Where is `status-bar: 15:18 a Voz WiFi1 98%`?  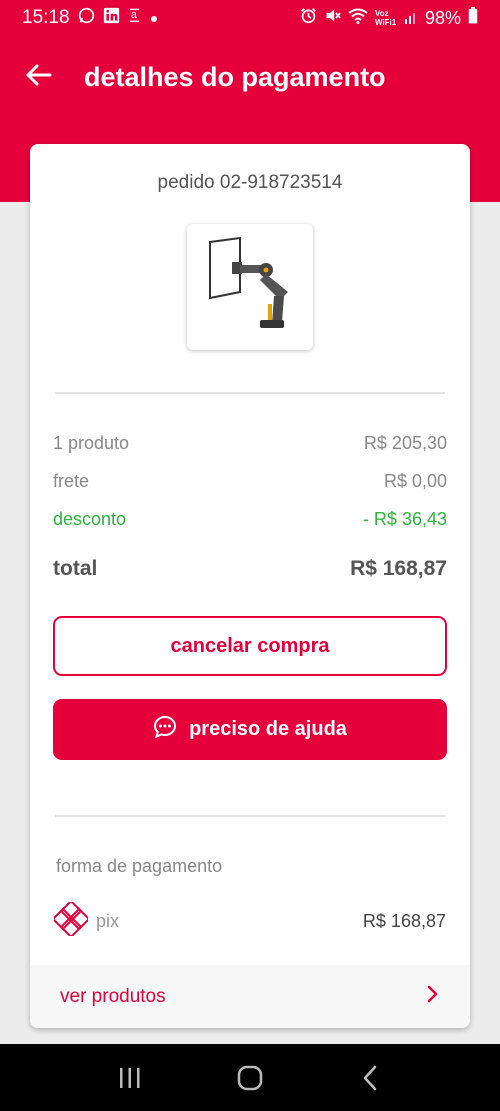
status-bar: 15:18 a Voz WiFi1 98% is located at coordinates (250, 18).